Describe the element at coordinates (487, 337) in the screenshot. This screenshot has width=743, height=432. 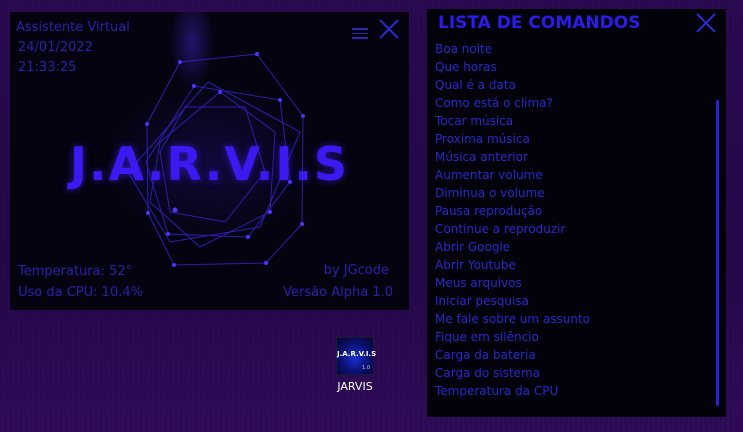
I see `command-item: Fique em silêncio` at that location.